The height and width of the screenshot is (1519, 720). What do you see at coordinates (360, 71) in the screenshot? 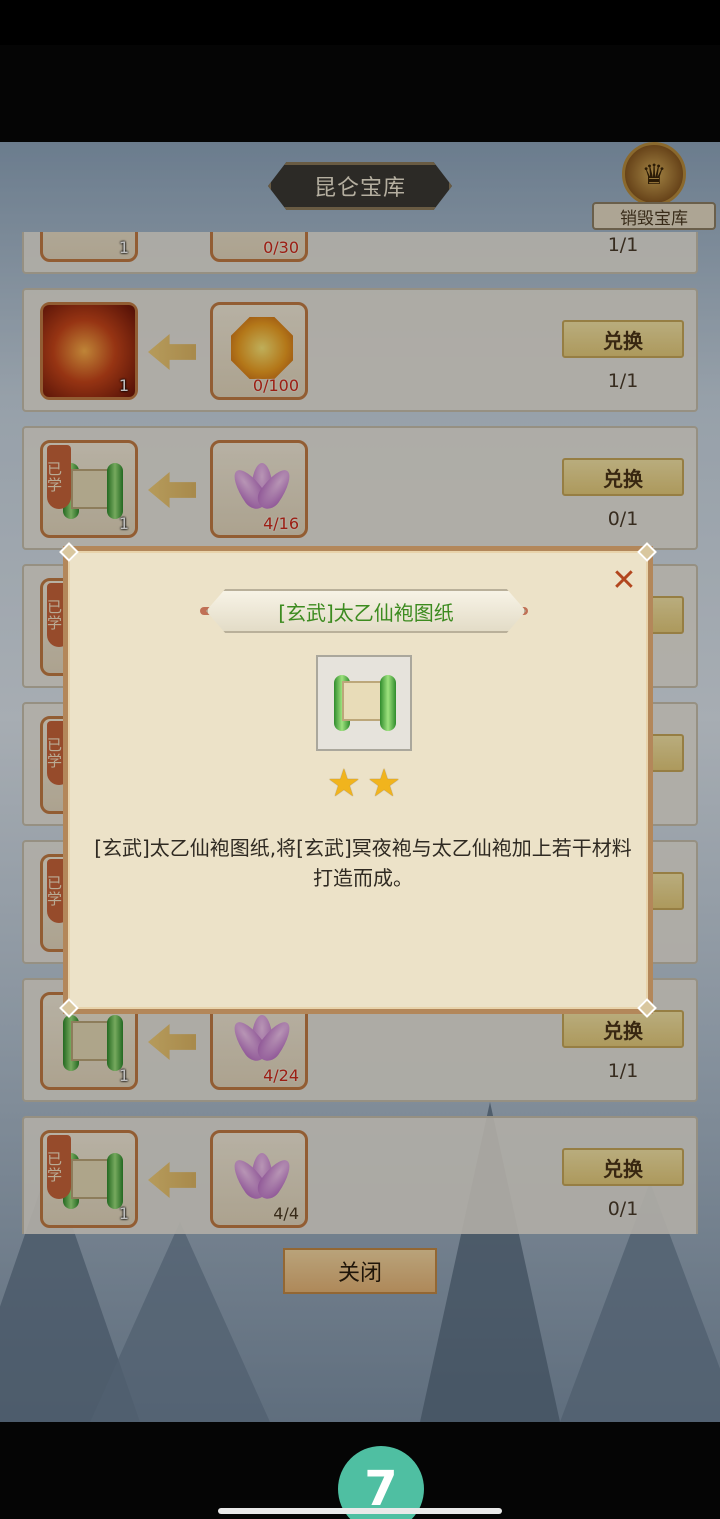
I see `status-bar` at bounding box center [360, 71].